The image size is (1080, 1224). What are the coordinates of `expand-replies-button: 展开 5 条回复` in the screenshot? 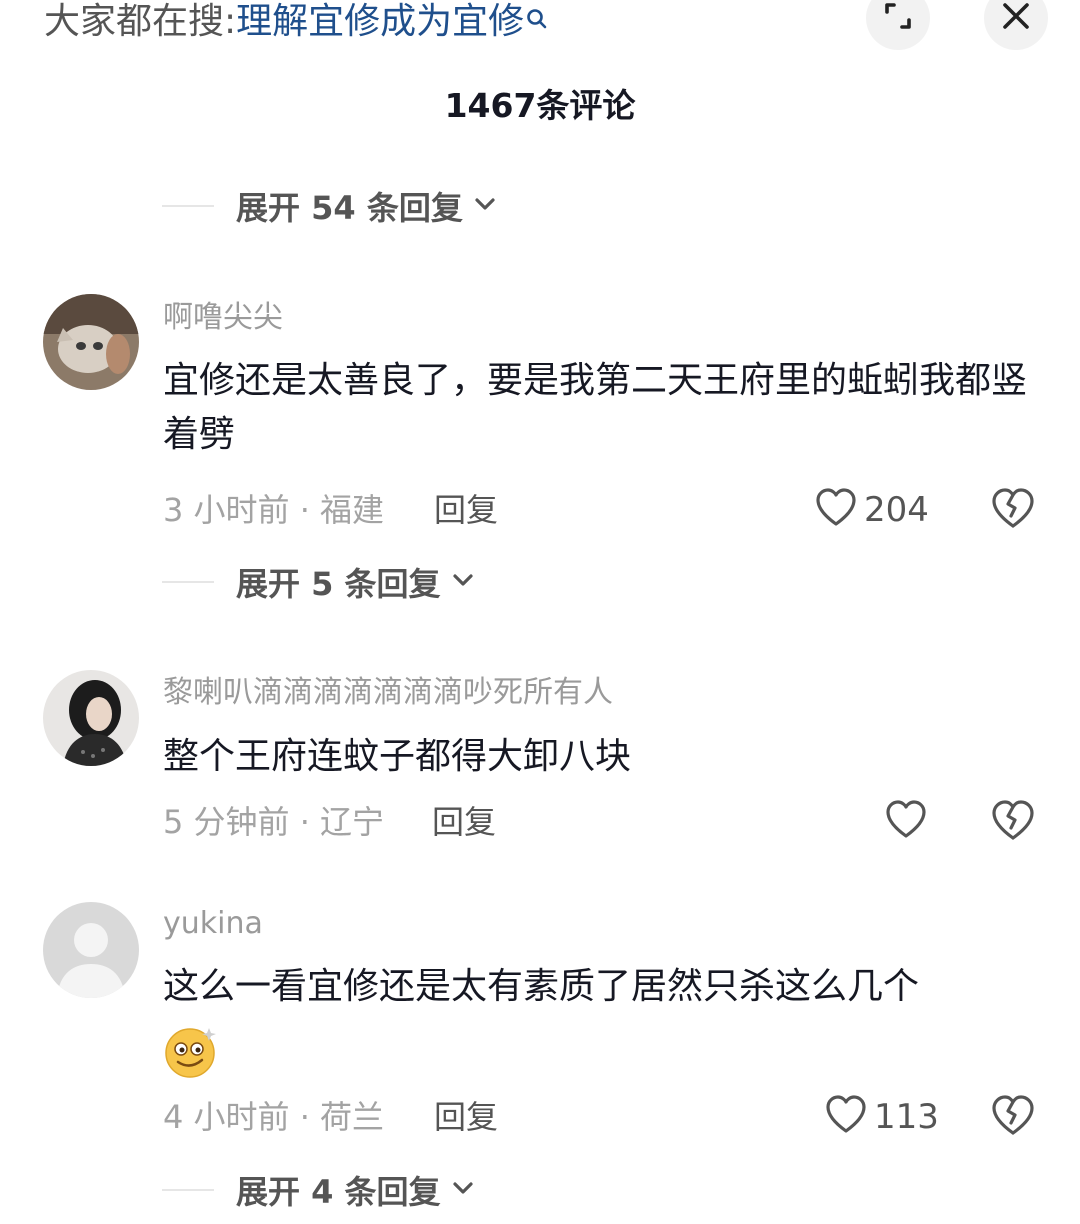 It's located at (318, 582).